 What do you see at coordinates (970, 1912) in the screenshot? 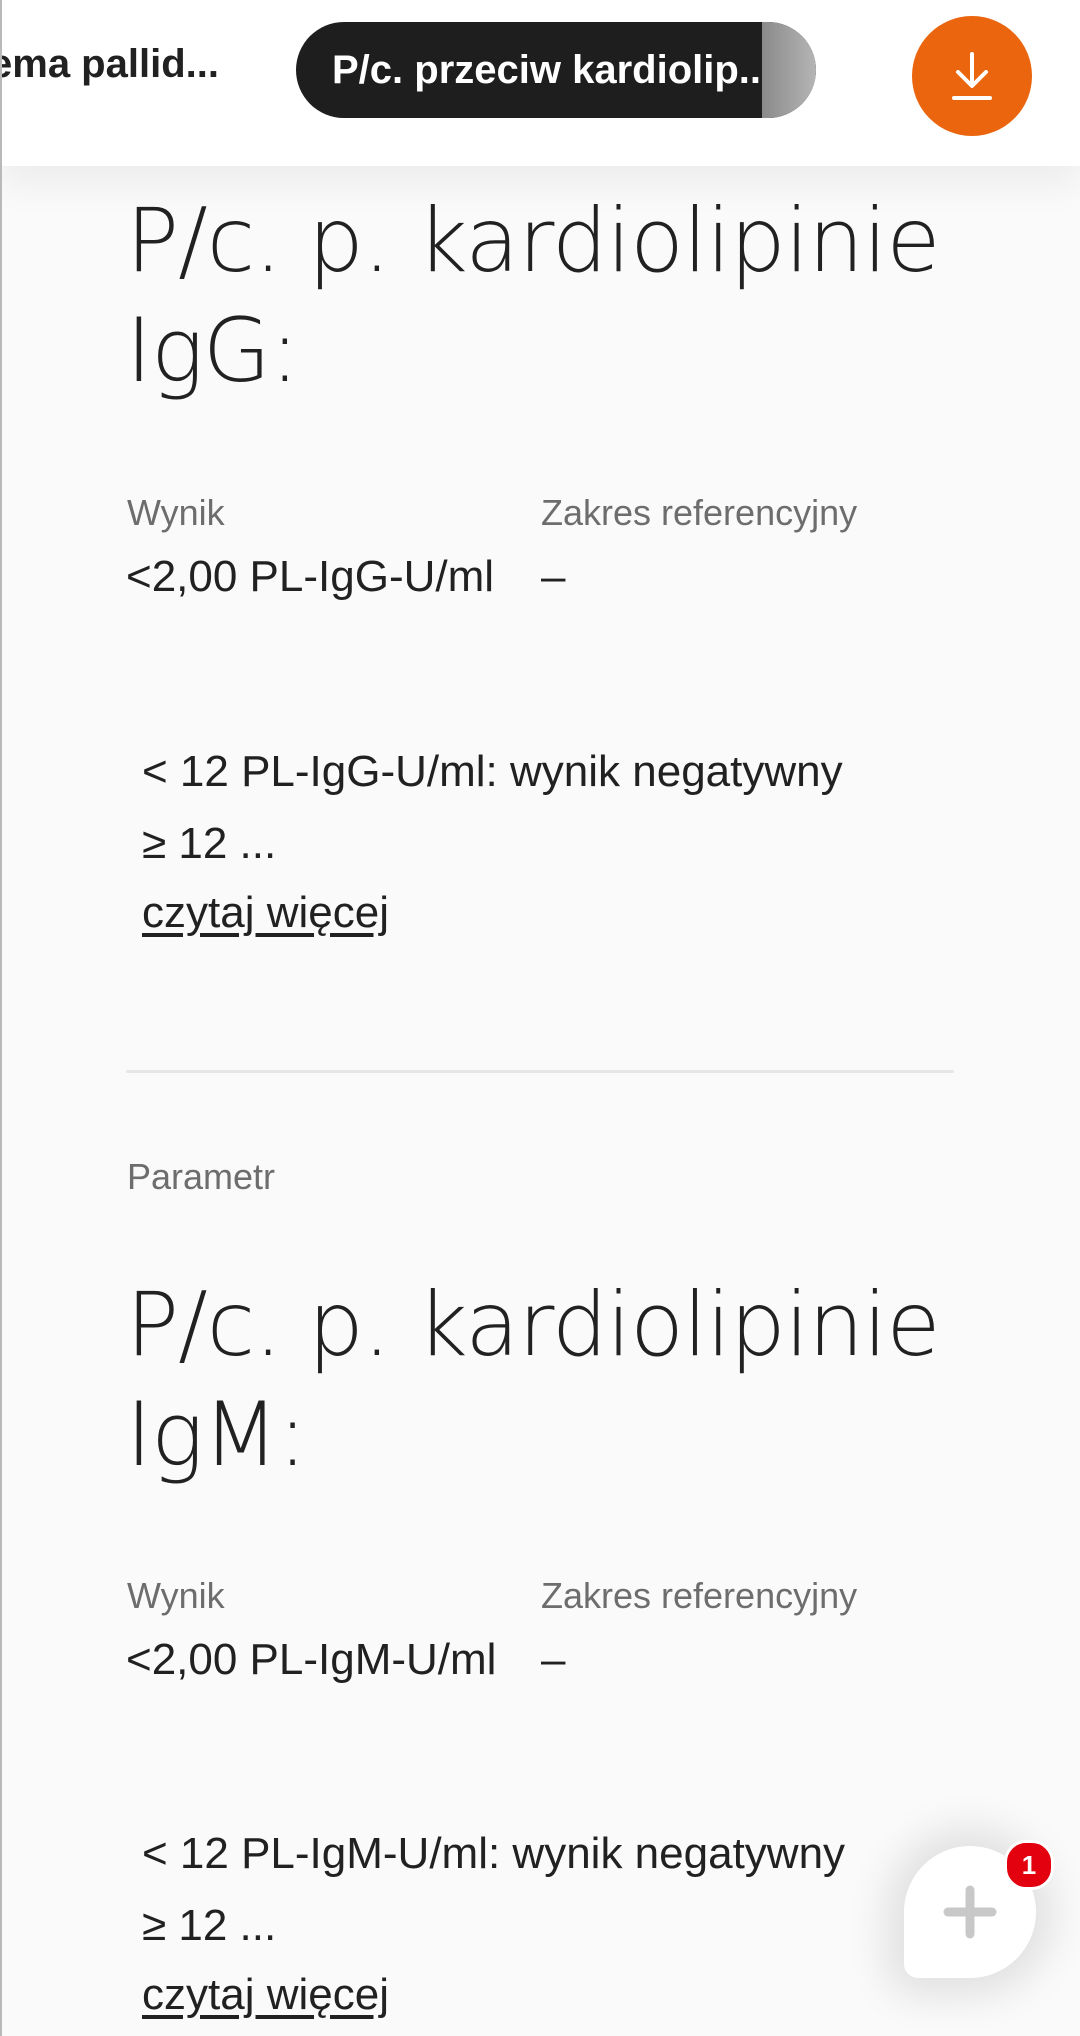
I see `plus-icon` at bounding box center [970, 1912].